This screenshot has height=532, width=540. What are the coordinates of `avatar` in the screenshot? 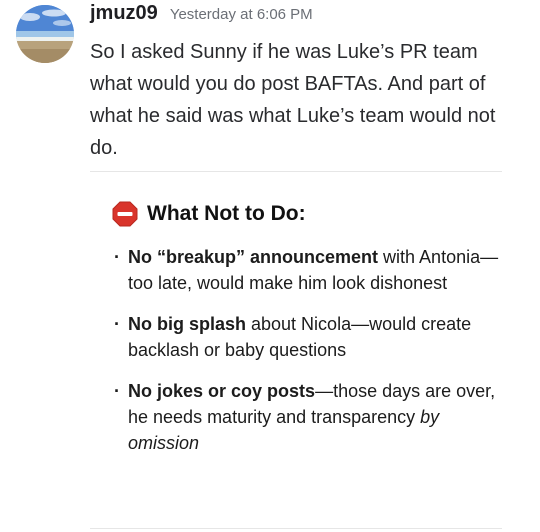 It's located at (45, 34).